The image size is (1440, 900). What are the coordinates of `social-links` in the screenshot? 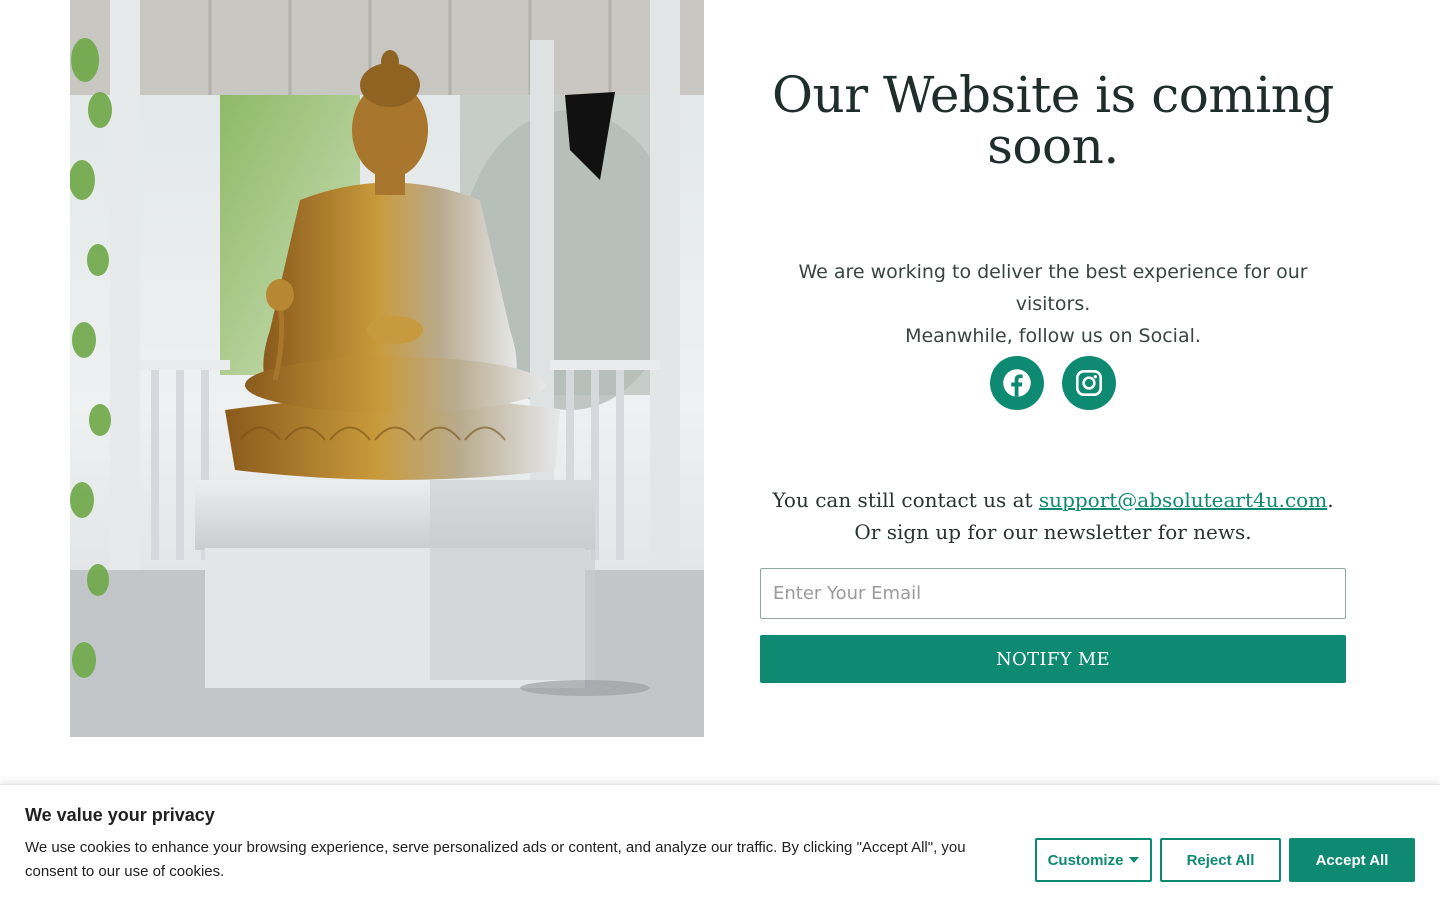 It's located at (1053, 383).